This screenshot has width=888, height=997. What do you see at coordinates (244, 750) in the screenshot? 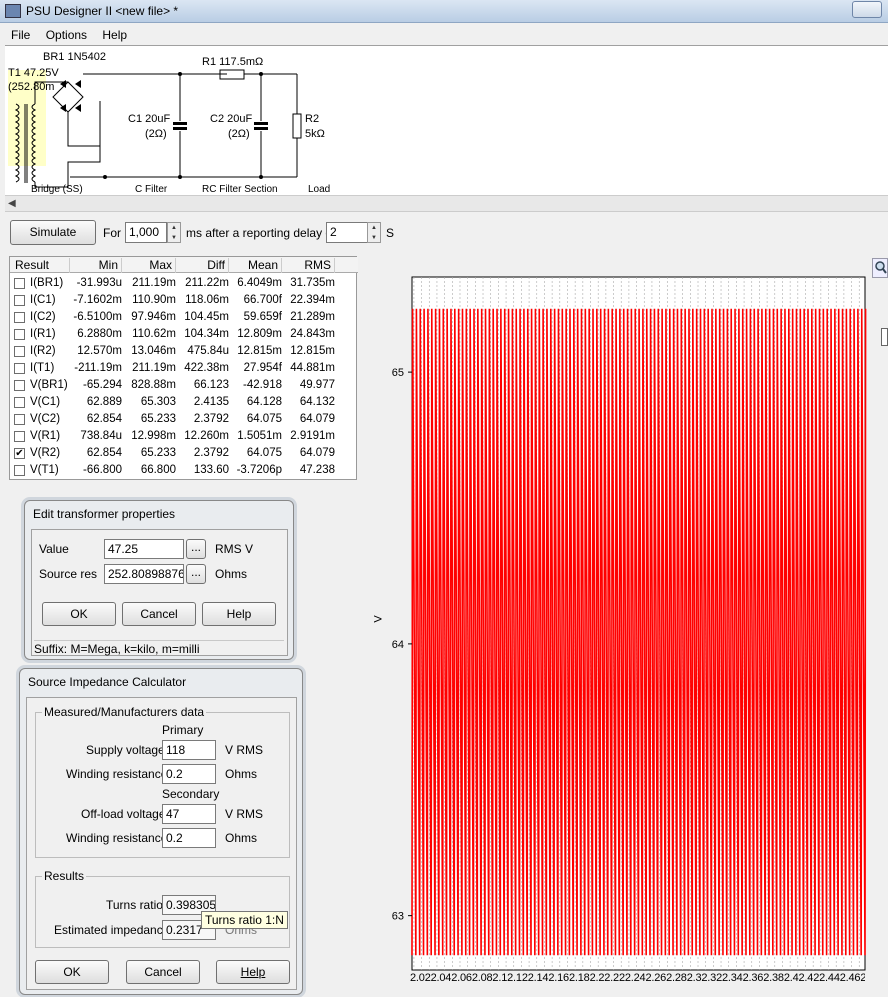
I see `supply-voltage-unit: V RMS` at bounding box center [244, 750].